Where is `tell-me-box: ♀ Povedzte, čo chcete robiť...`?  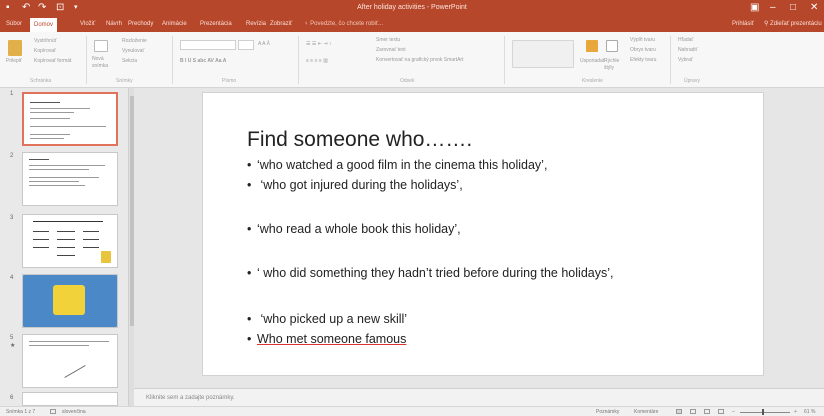 tell-me-box: ♀ Povedzte, čo chcete robiť... is located at coordinates (343, 24).